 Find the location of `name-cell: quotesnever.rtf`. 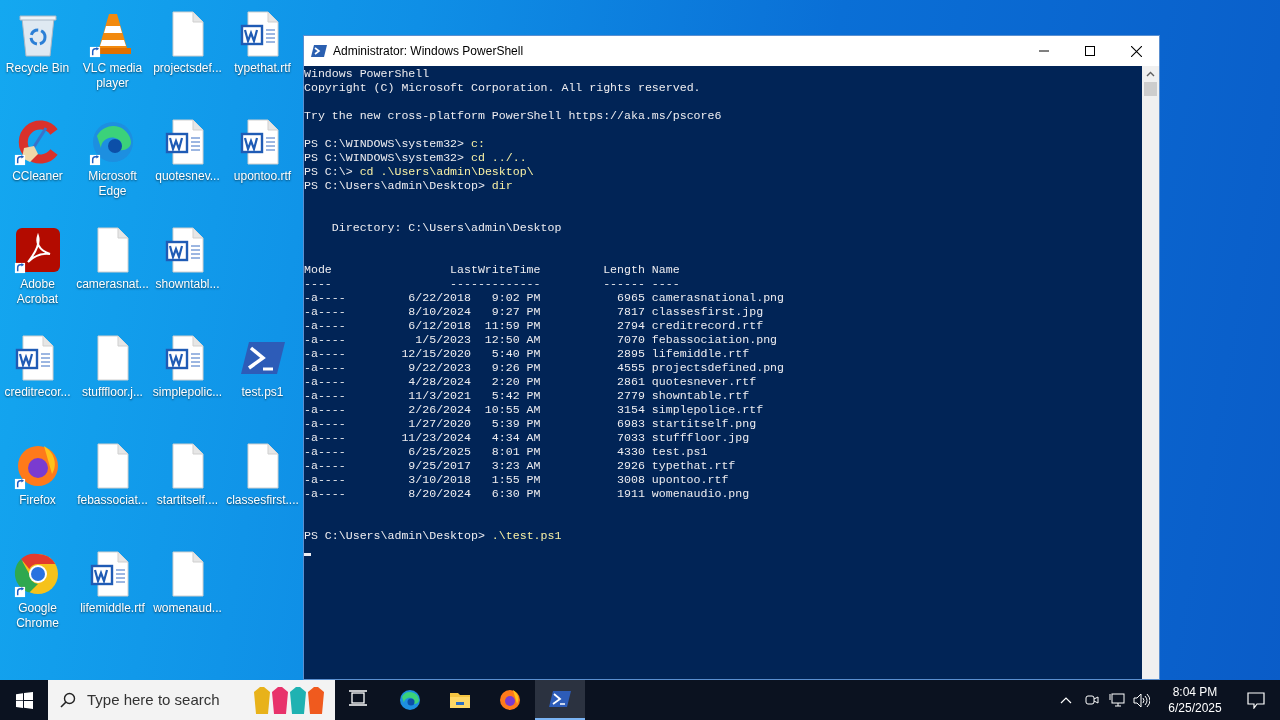

name-cell: quotesnever.rtf is located at coordinates (704, 381).